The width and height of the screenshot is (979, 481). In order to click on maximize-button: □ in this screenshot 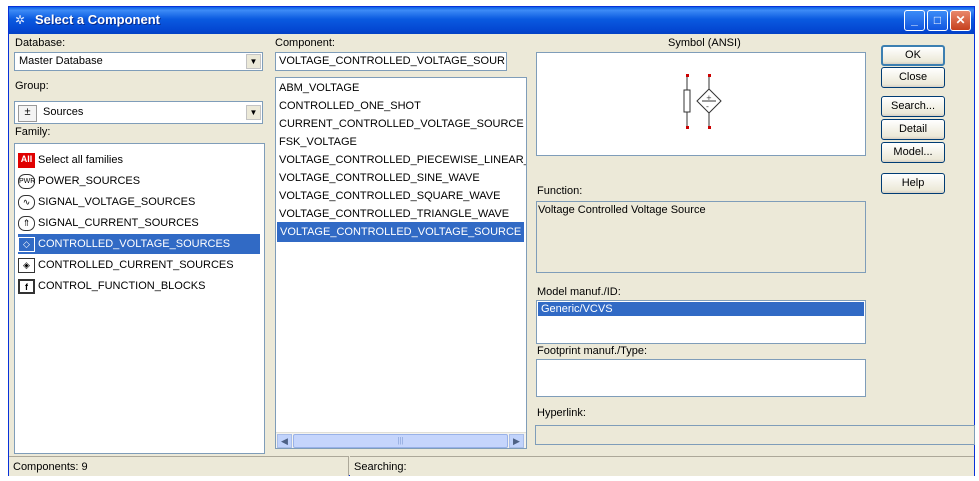, I will do `click(937, 20)`.